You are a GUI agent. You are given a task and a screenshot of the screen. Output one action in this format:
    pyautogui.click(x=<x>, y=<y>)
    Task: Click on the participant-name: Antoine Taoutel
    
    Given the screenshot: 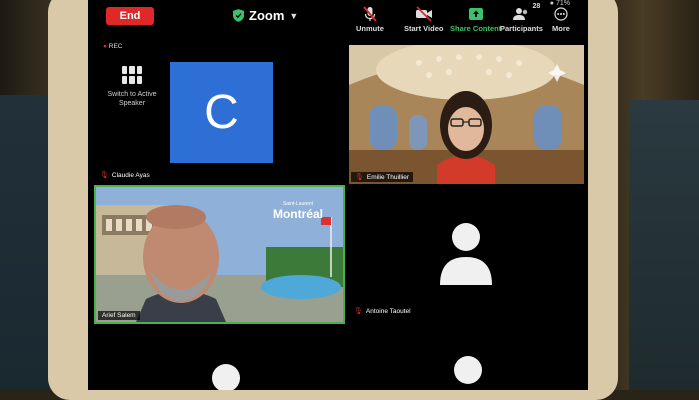 What is the action you would take?
    pyautogui.click(x=388, y=311)
    